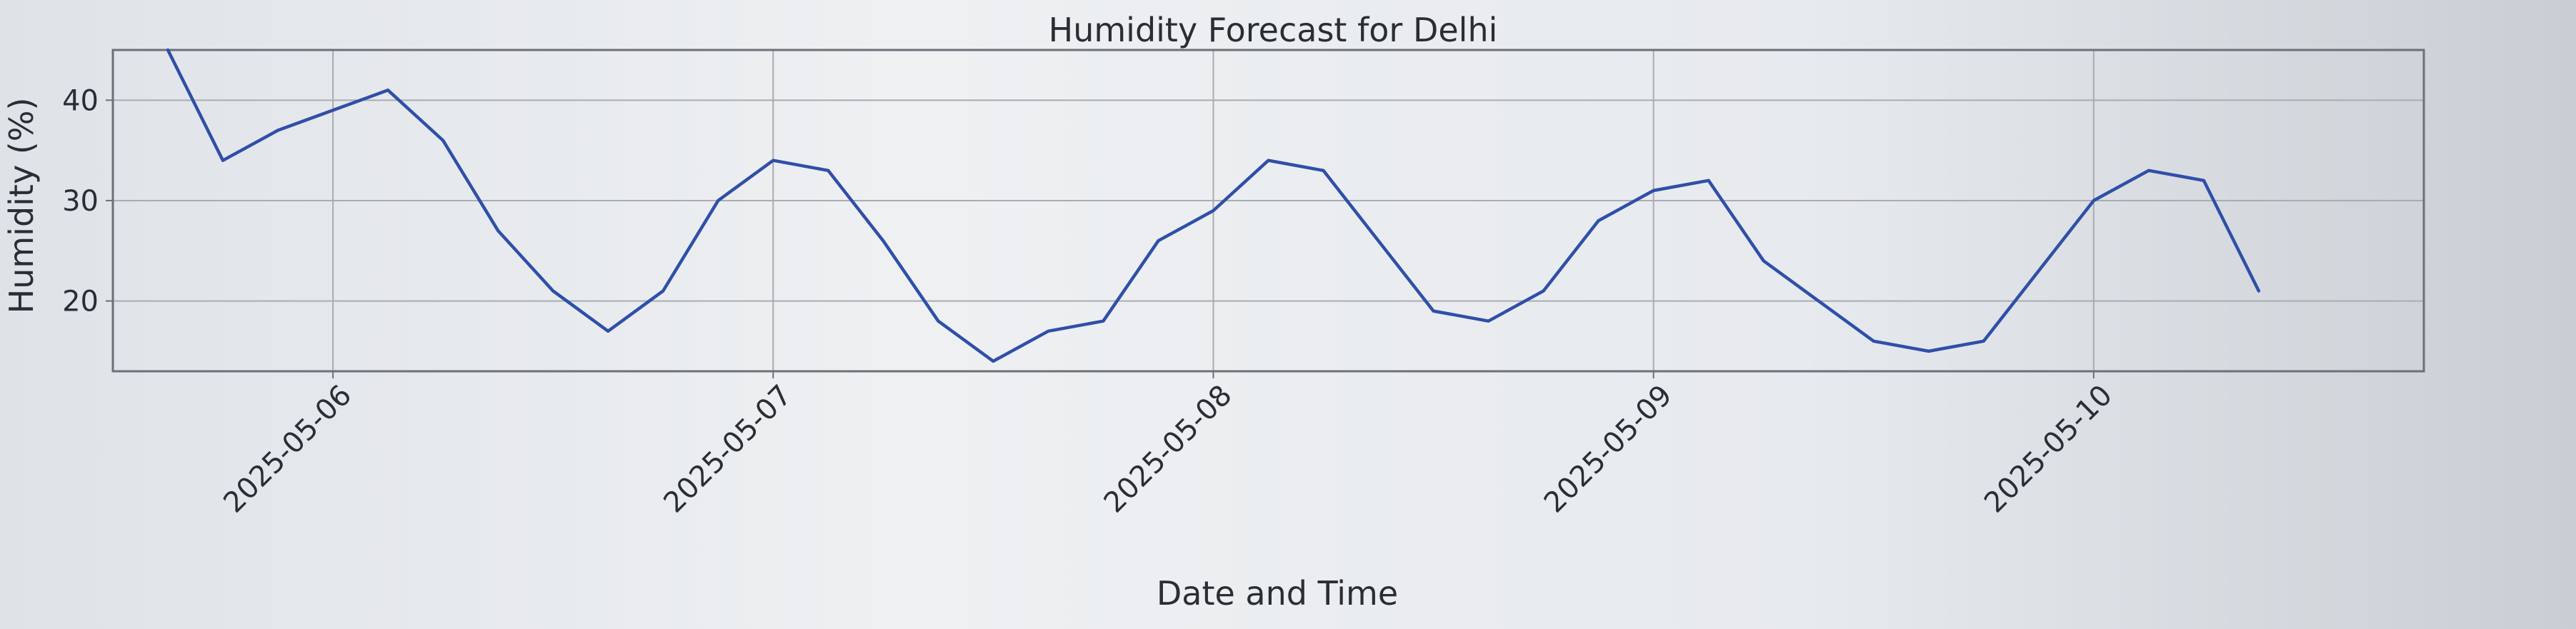 The height and width of the screenshot is (629, 2576). What do you see at coordinates (288, 449) in the screenshot?
I see `x-tick-label: 2025-05-06` at bounding box center [288, 449].